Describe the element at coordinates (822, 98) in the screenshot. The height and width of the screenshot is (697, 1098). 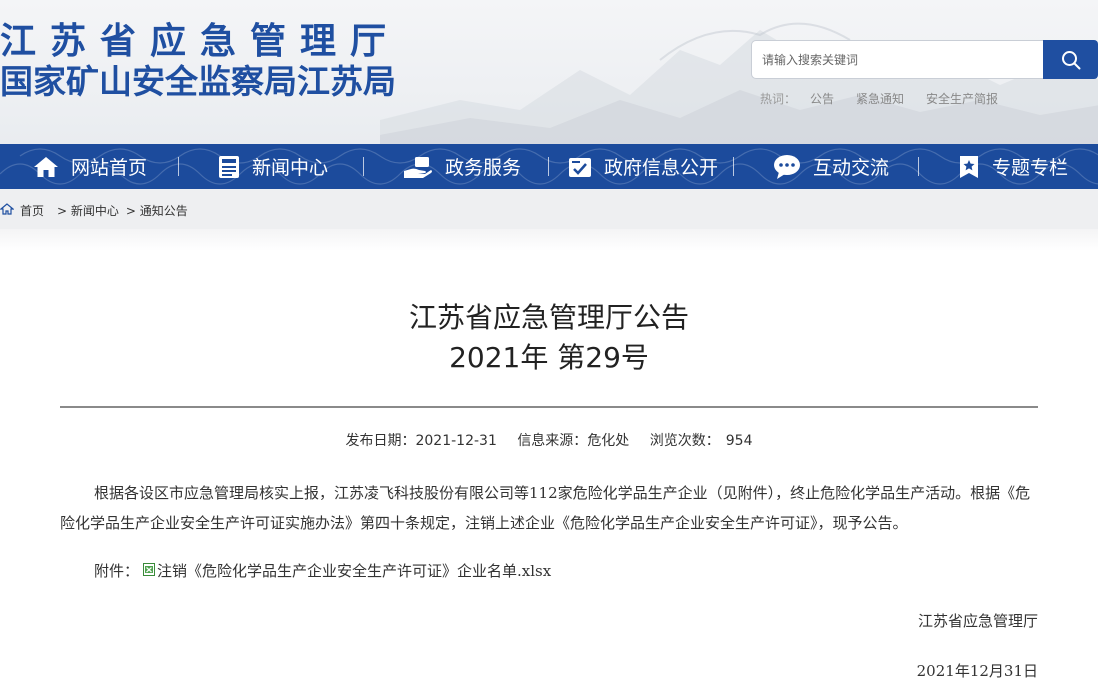
I see `hot-word-link: 公告` at that location.